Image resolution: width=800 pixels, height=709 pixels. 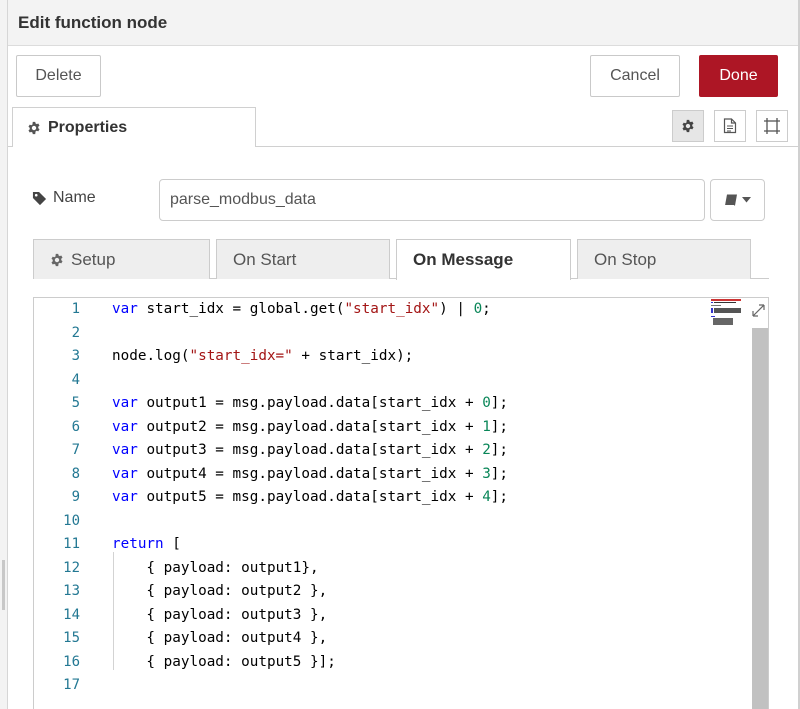 What do you see at coordinates (760, 518) in the screenshot?
I see `editor-scrollbar` at bounding box center [760, 518].